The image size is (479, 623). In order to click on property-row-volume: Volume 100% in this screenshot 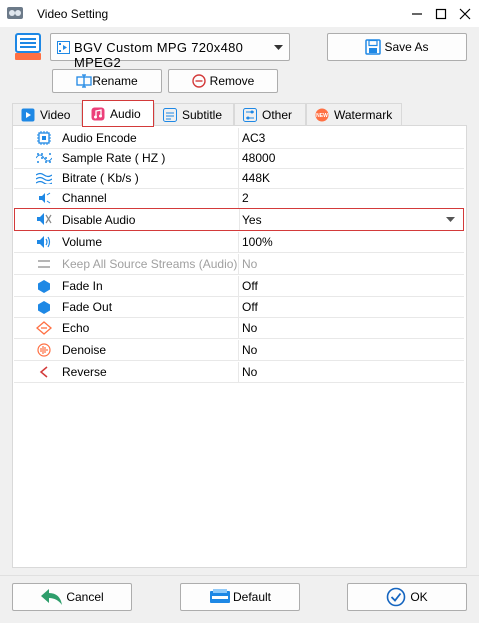, I will do `click(239, 242)`.